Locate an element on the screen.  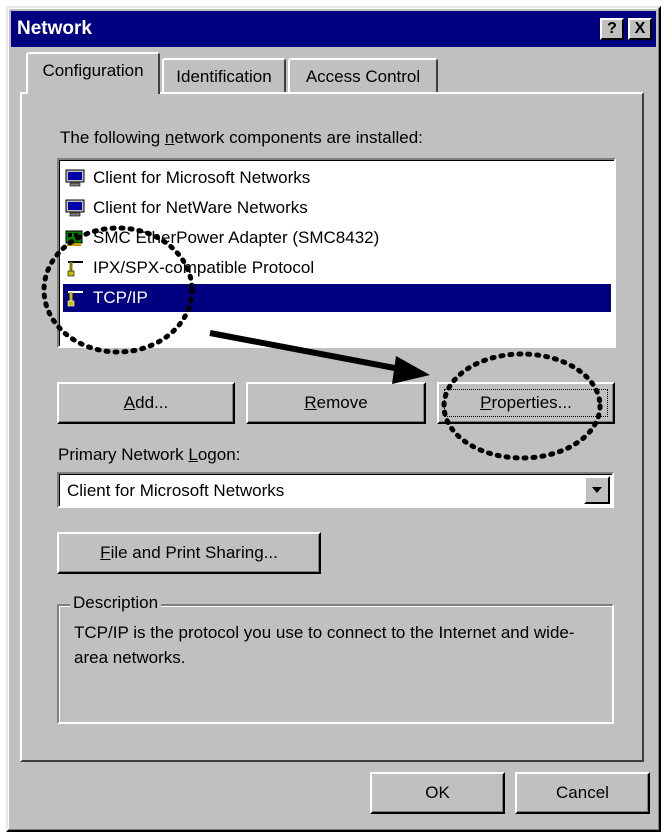
tab-identification: Identification is located at coordinates (224, 76).